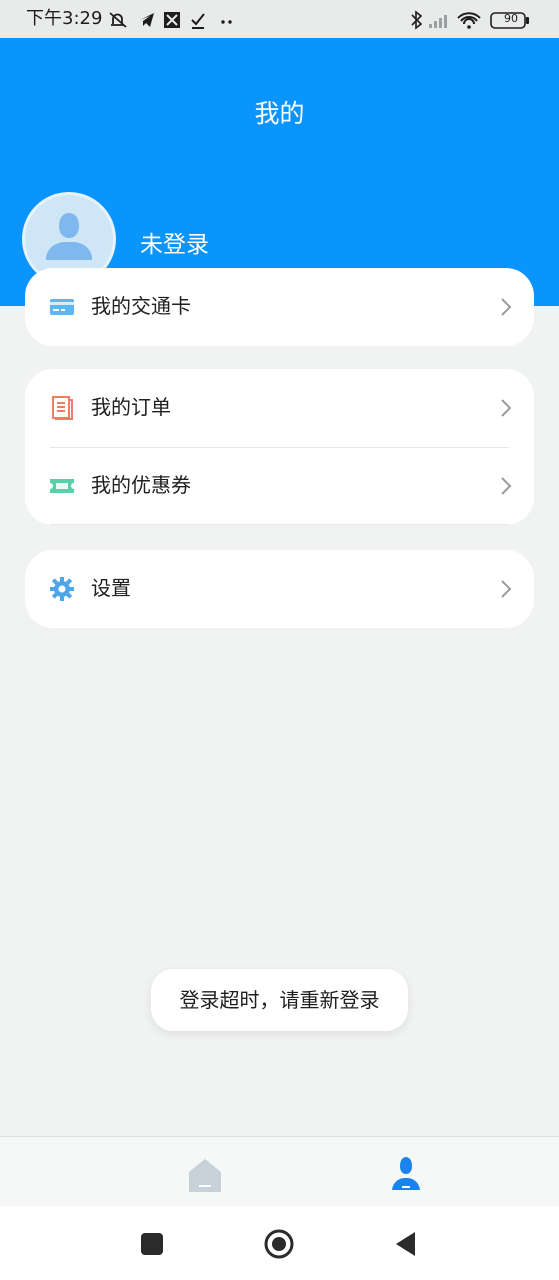  I want to click on settings-section: 设置, so click(279, 589).